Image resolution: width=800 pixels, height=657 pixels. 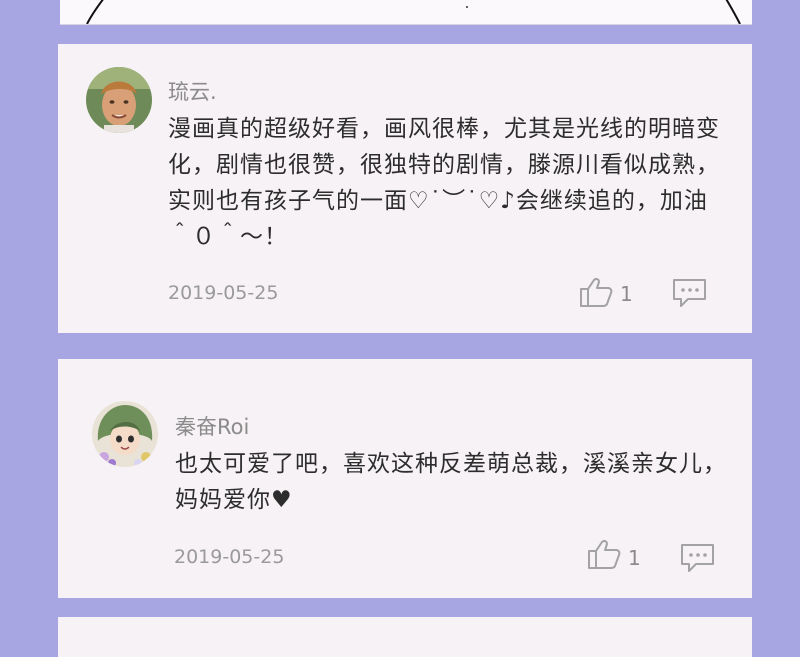 What do you see at coordinates (212, 426) in the screenshot?
I see `username: 秦奋Roi` at bounding box center [212, 426].